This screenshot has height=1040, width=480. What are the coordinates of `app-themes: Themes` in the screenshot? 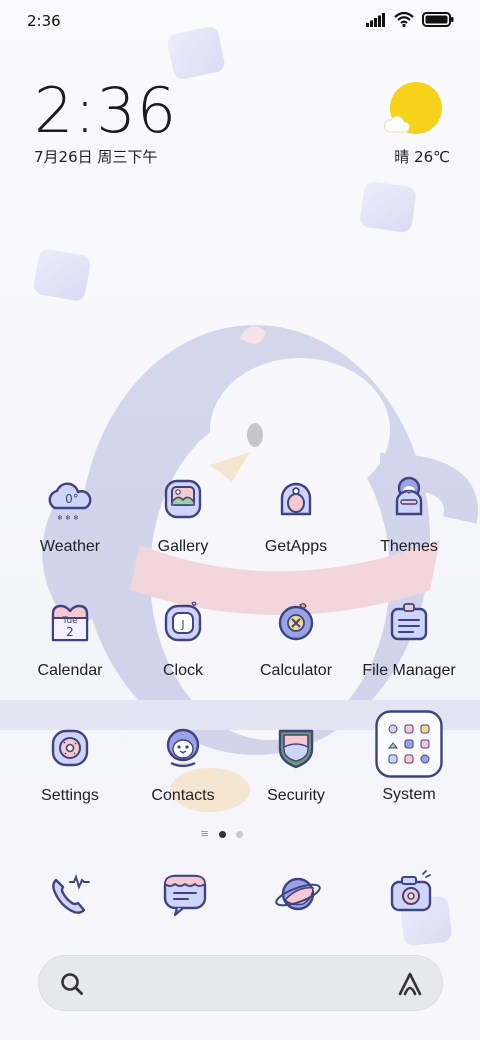 It's located at (409, 515).